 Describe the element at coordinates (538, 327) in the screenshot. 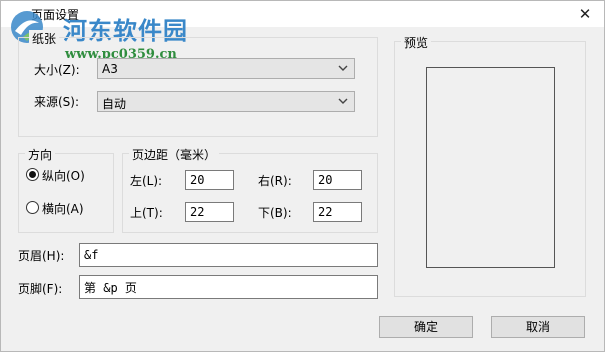

I see `cancel-button: 取消` at that location.